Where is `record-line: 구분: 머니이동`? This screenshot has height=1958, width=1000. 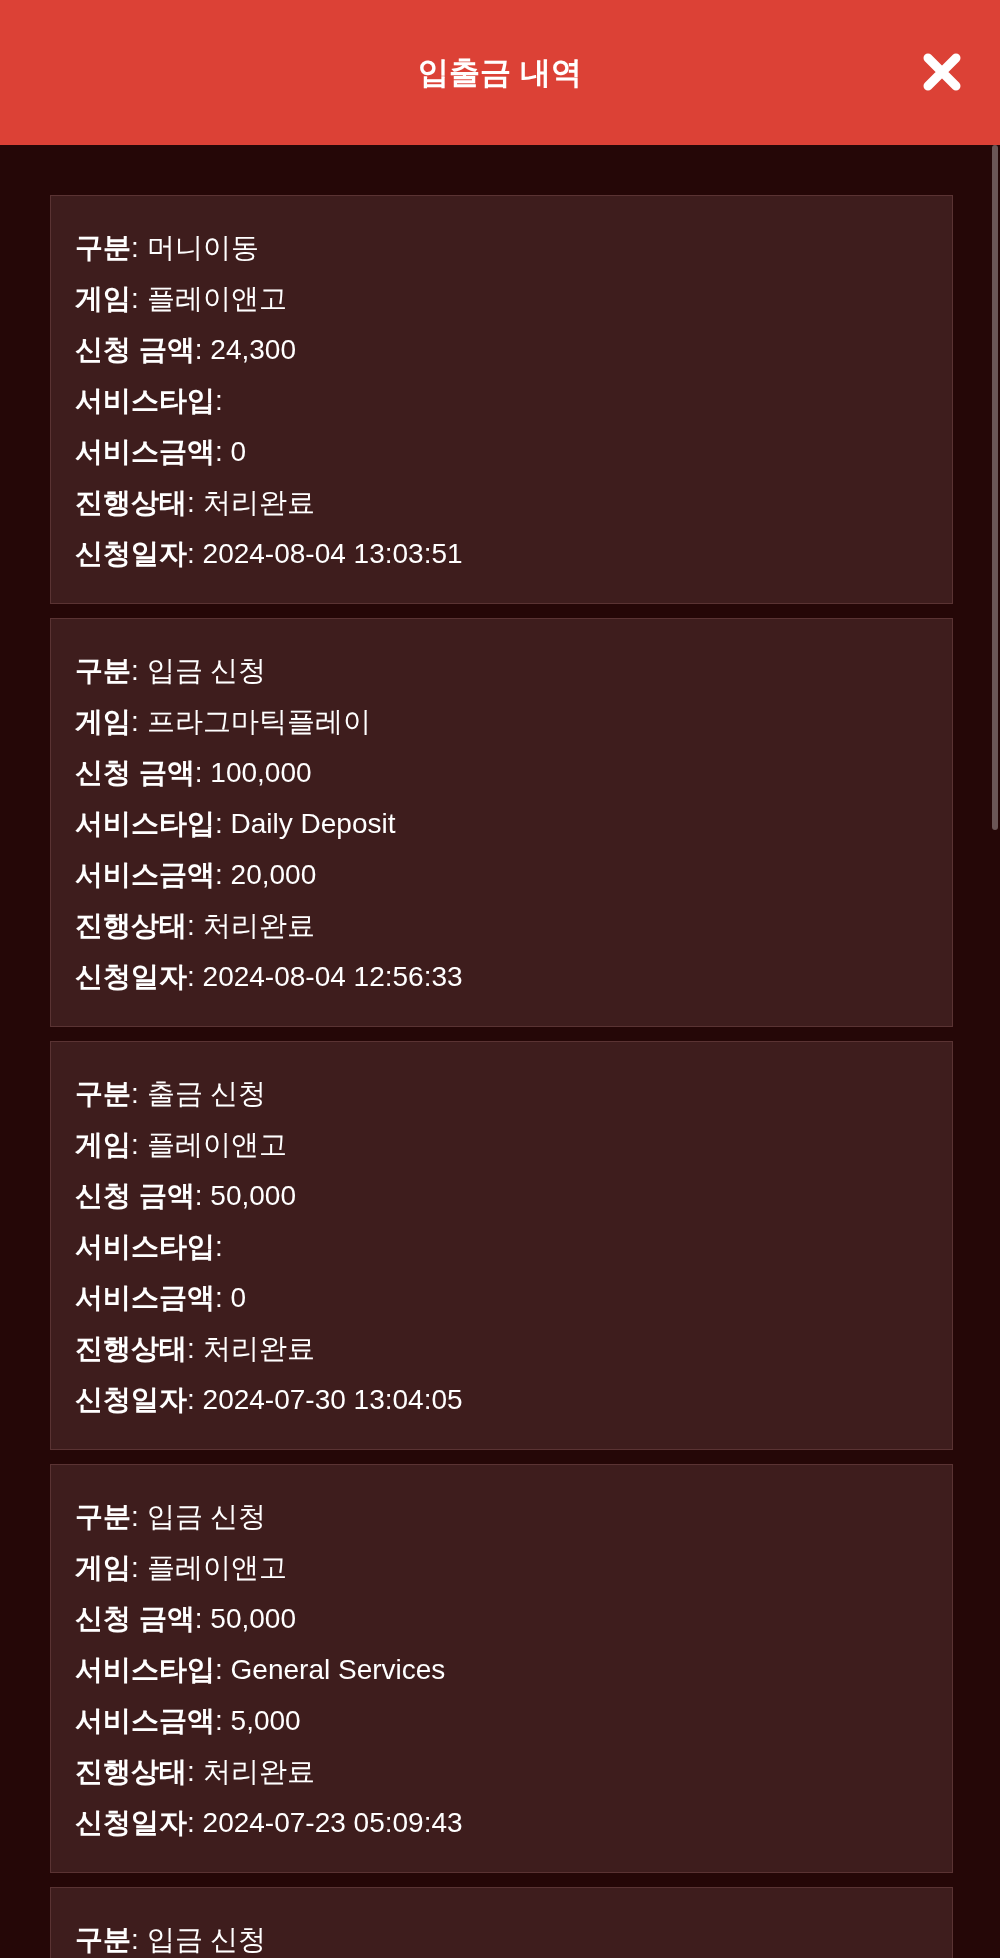 record-line: 구분: 머니이동 is located at coordinates (167, 248).